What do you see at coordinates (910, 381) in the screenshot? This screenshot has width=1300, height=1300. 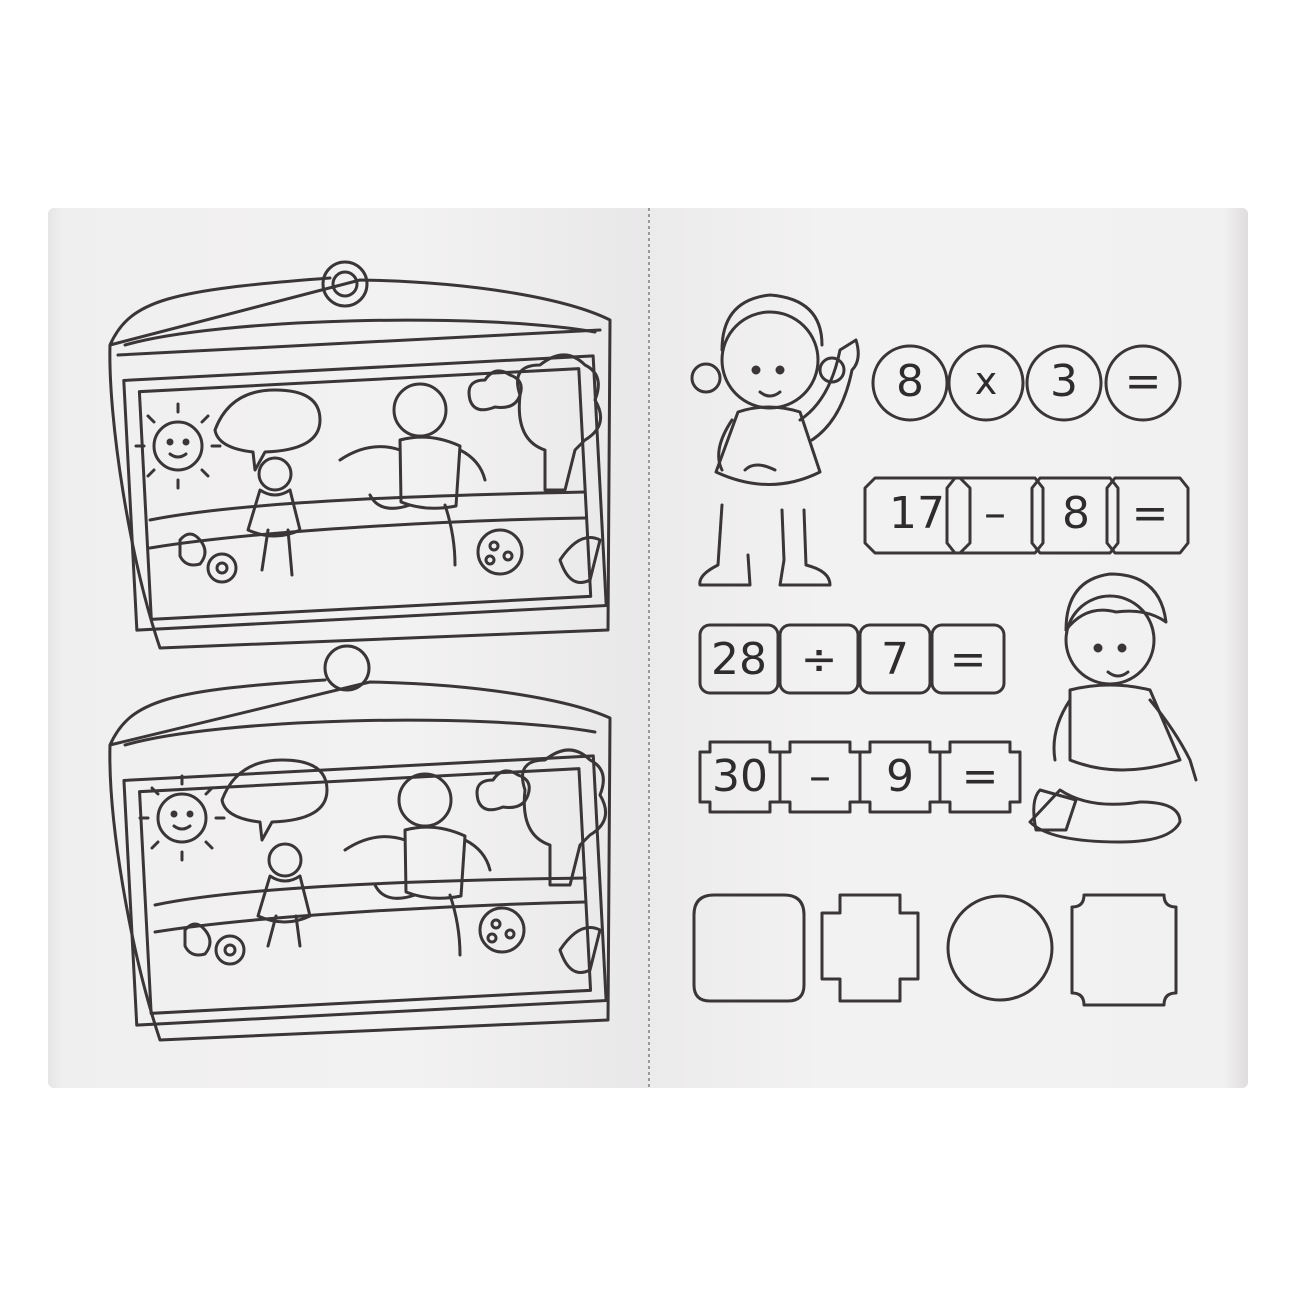 I see `equation-1-operand-a: 8` at bounding box center [910, 381].